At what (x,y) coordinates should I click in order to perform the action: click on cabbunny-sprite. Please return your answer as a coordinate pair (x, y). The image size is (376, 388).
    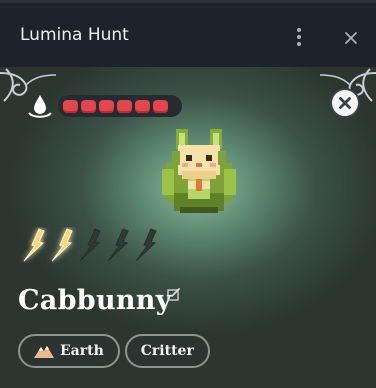
    Looking at the image, I should click on (199, 171).